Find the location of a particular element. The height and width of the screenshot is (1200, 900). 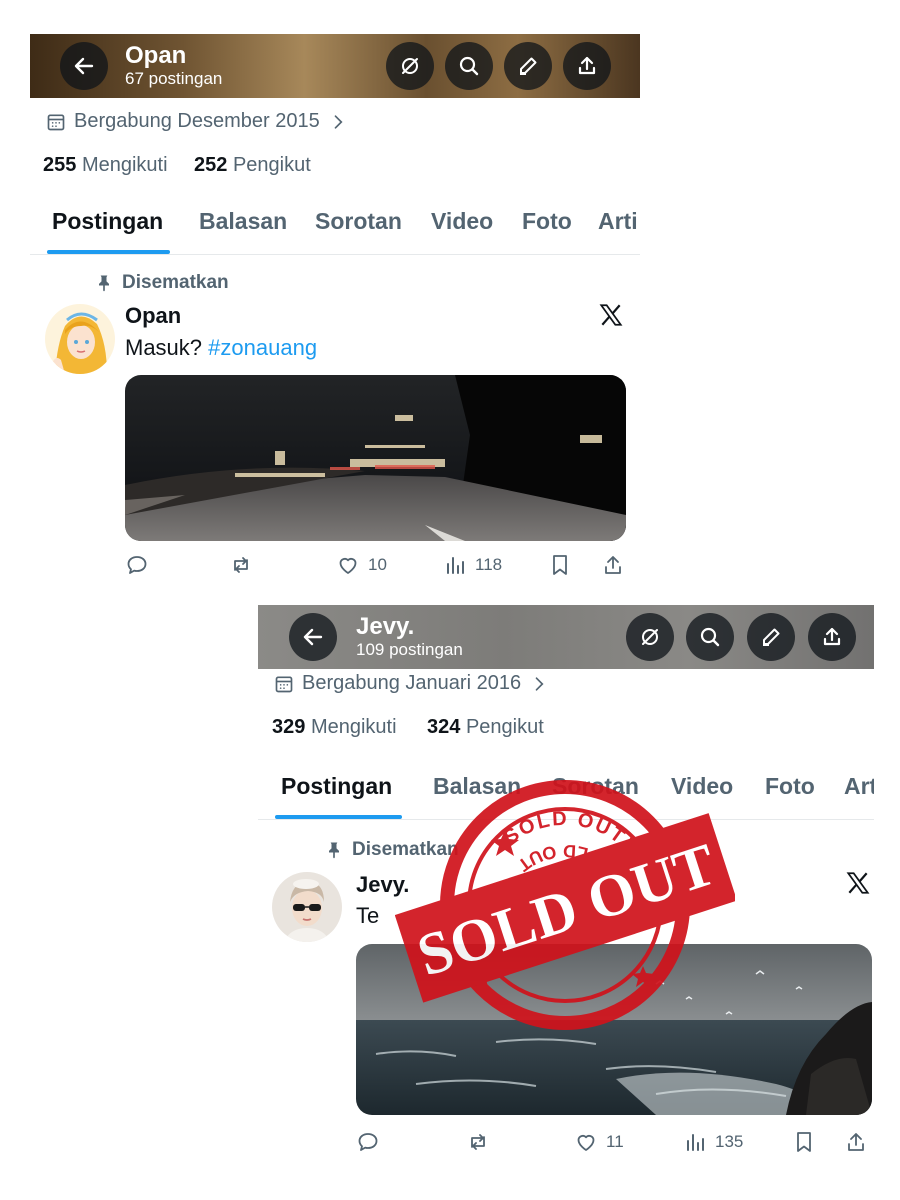

post-author: Jevy. is located at coordinates (382, 885).